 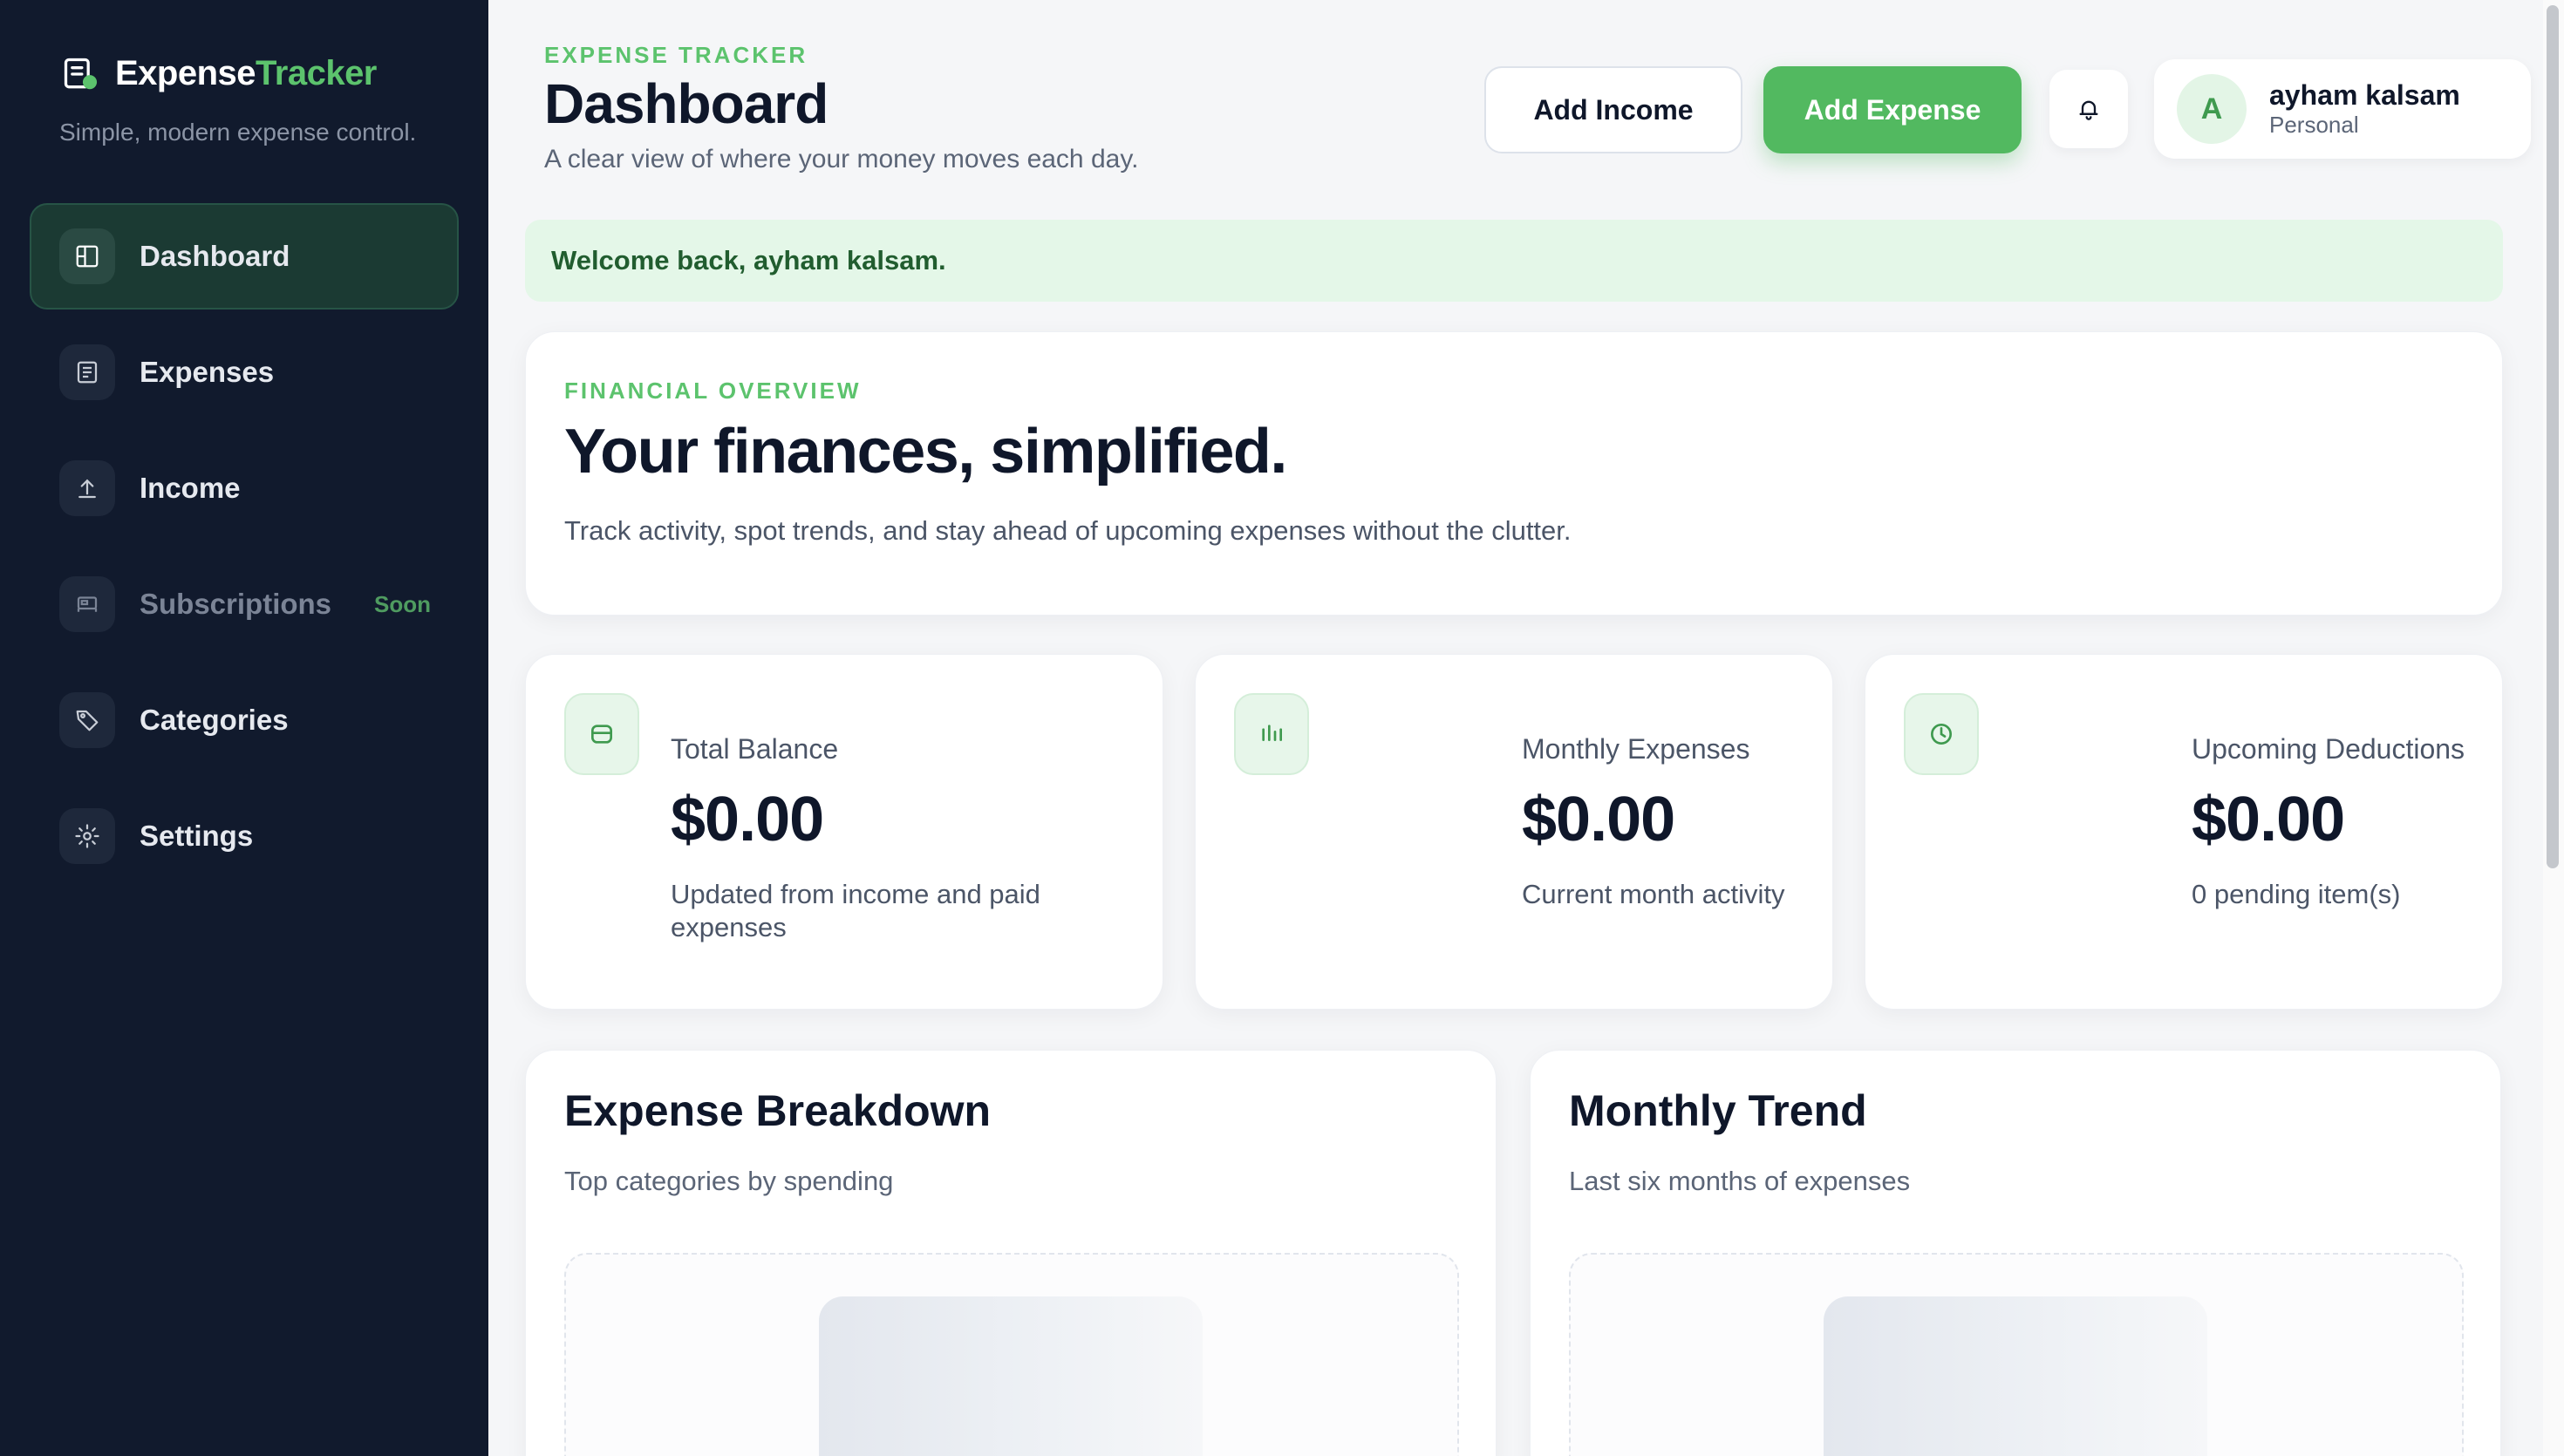 I want to click on panel-title: Expense Breakdown, so click(x=778, y=1110).